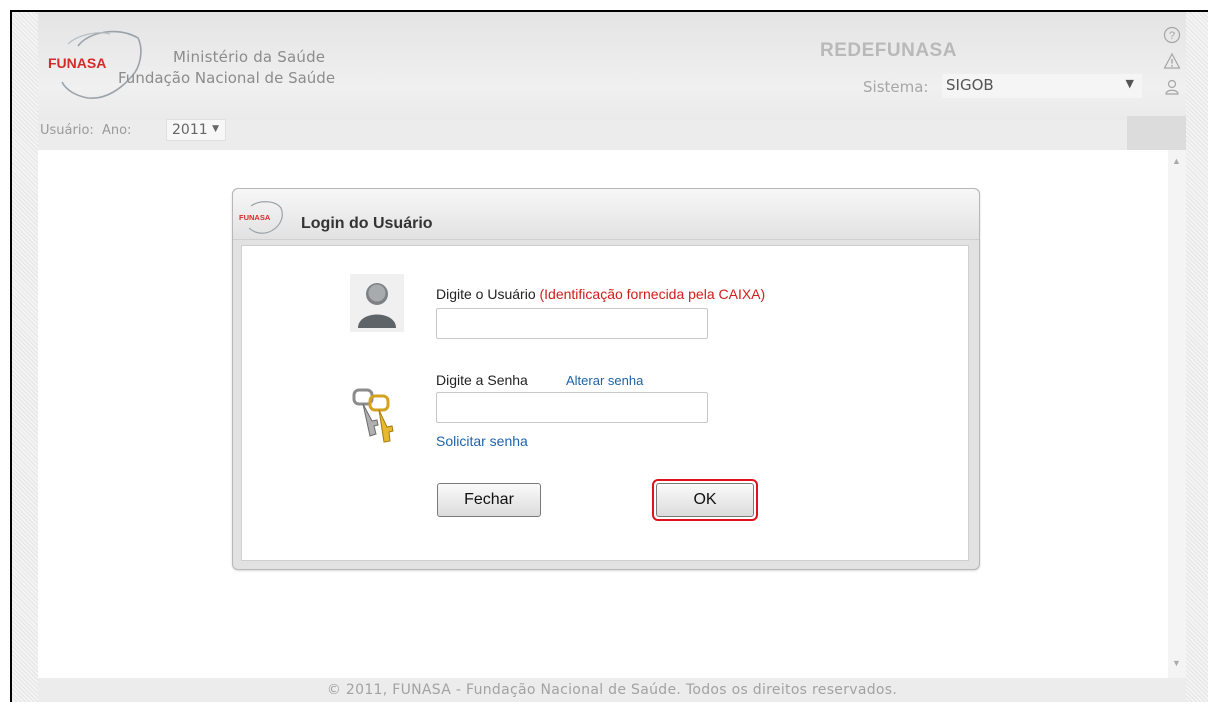 The image size is (1210, 704). What do you see at coordinates (970, 85) in the screenshot?
I see `sistema-value: SIGOB` at bounding box center [970, 85].